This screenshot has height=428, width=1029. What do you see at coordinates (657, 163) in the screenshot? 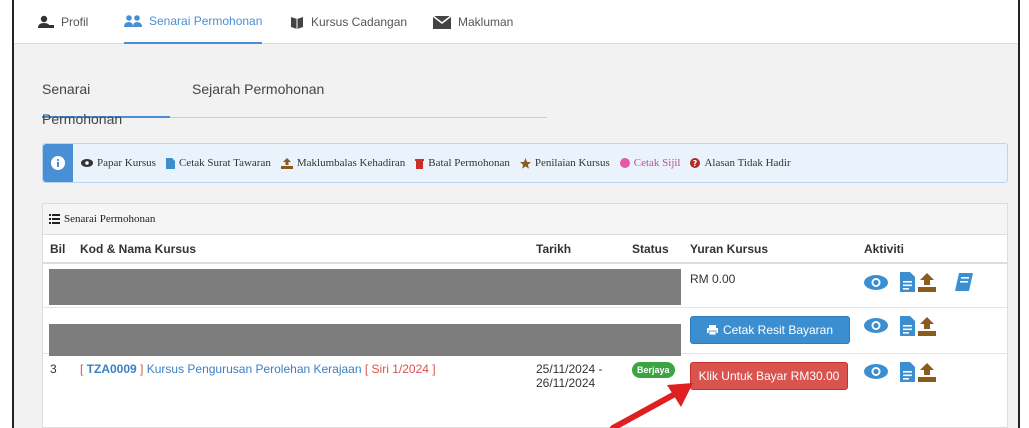
I see `legend-label: Cetak Sijil` at bounding box center [657, 163].